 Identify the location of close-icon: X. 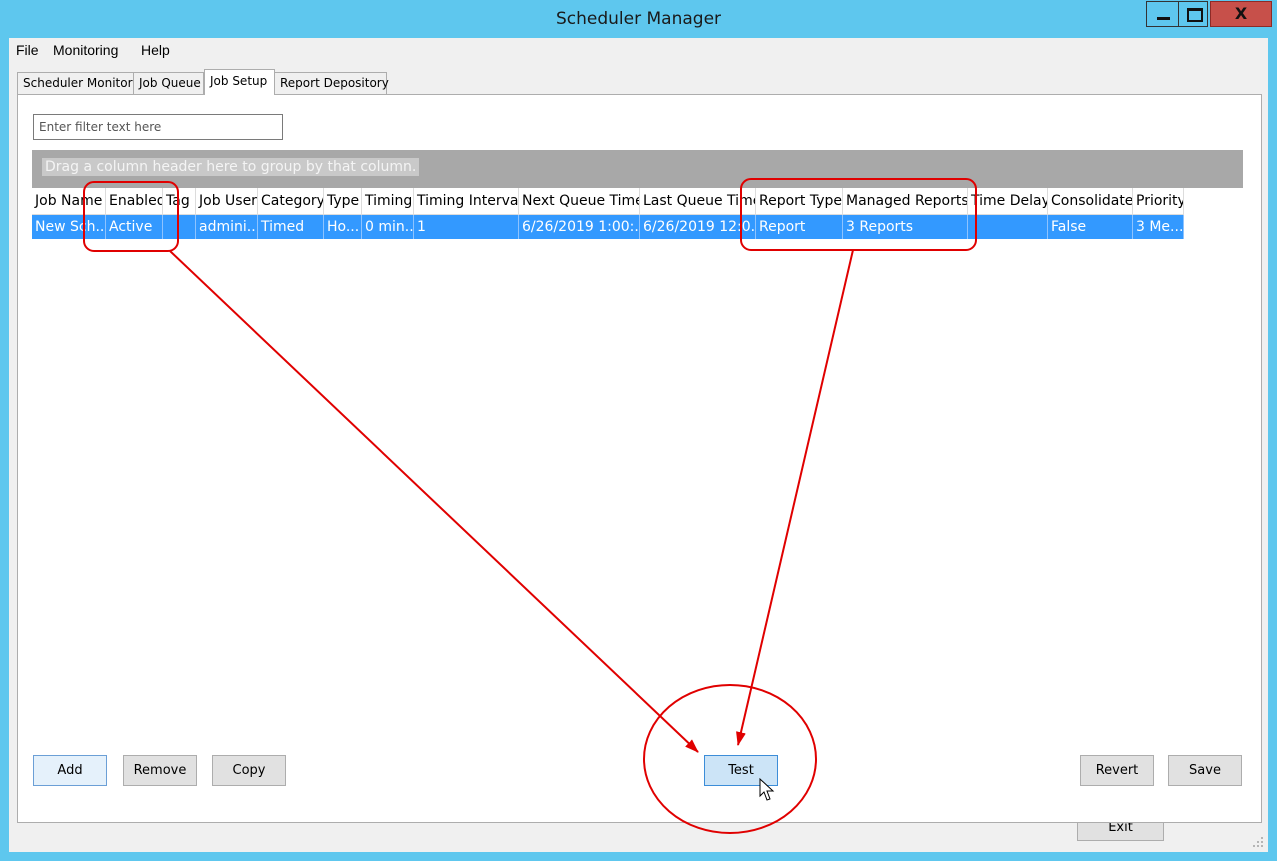
(1241, 13).